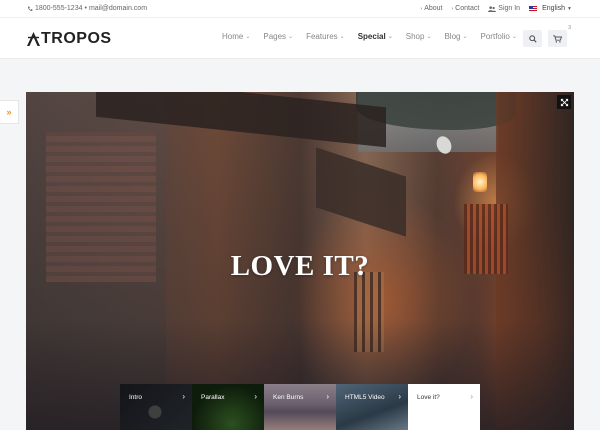 Image resolution: width=600 pixels, height=430 pixels. I want to click on cart-button: 3, so click(559, 36).